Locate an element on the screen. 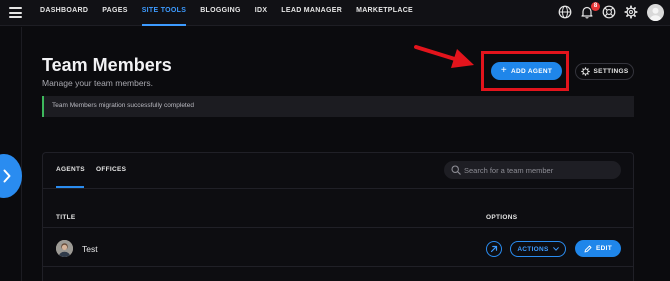 The height and width of the screenshot is (281, 670). chevron-right-icon is located at coordinates (7, 176).